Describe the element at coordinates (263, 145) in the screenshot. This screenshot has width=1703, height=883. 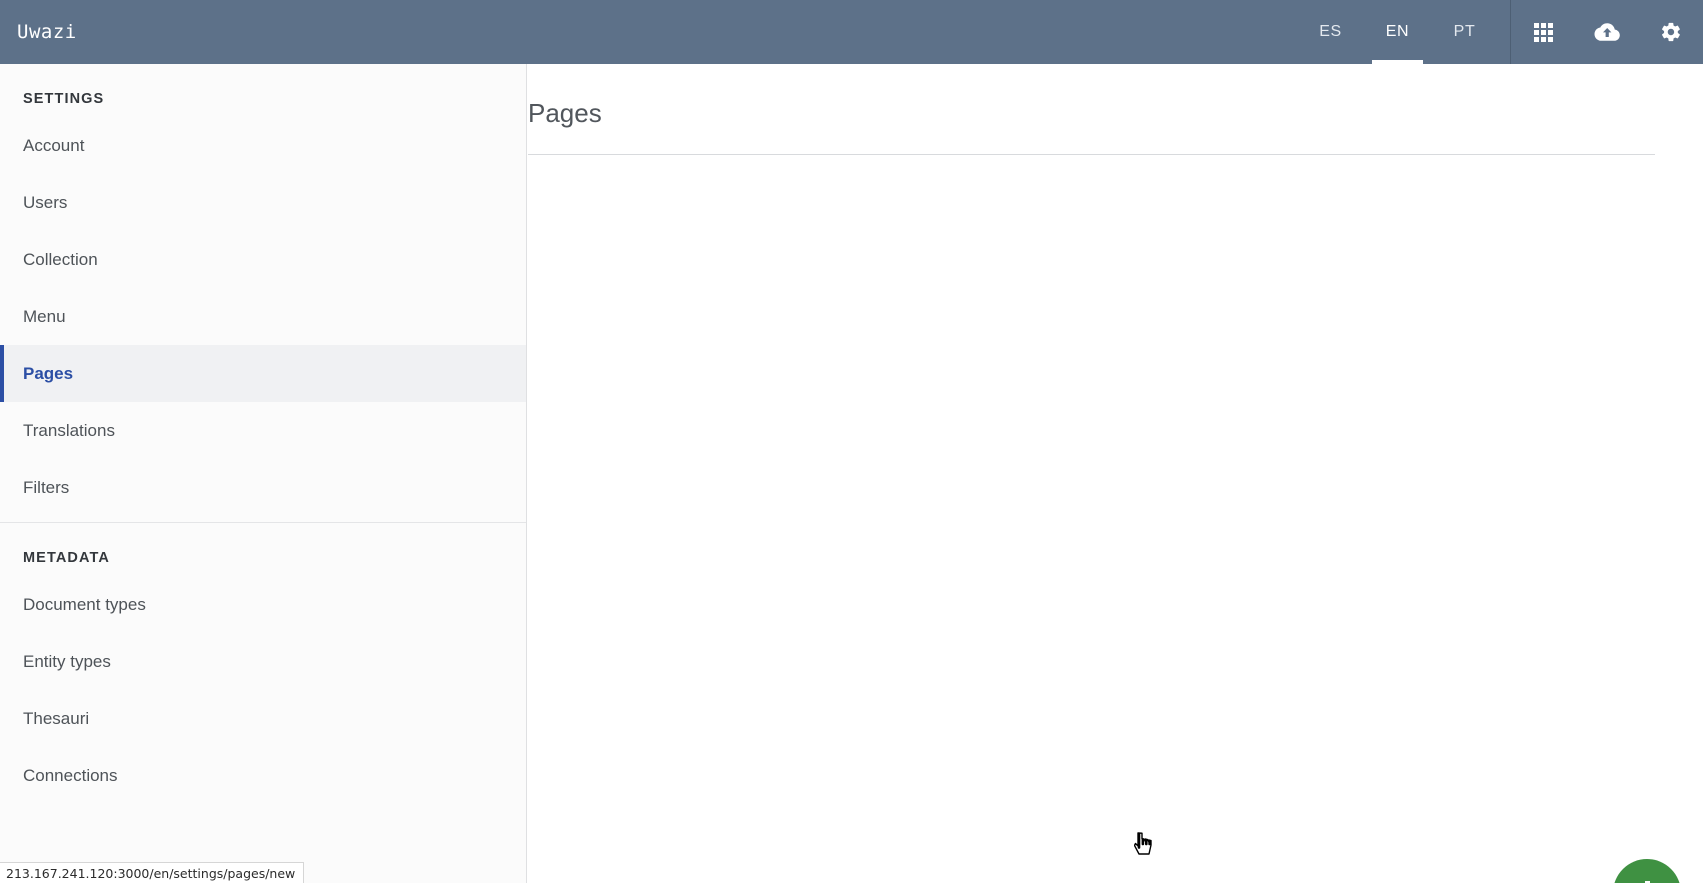
I see `sidebar-item-account: Account` at that location.